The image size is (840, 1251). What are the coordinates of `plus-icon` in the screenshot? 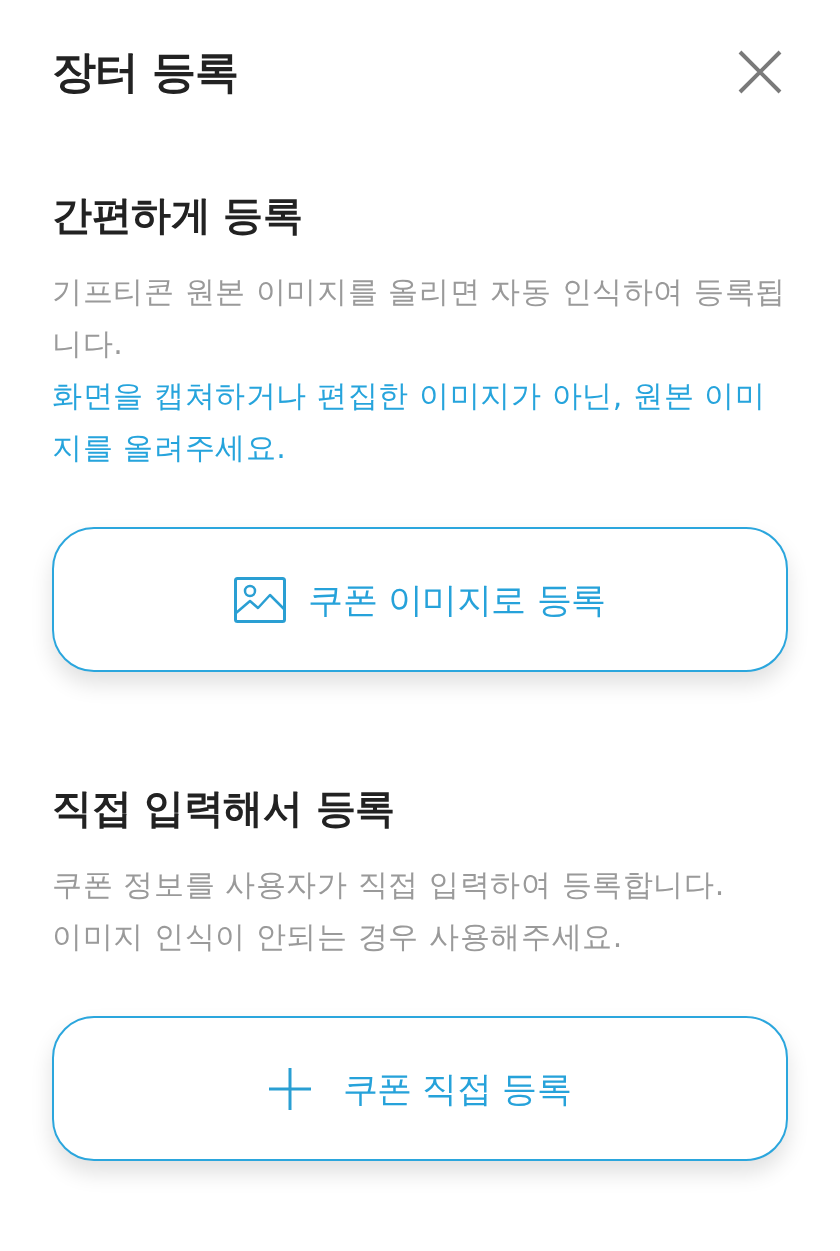 It's located at (289, 1088).